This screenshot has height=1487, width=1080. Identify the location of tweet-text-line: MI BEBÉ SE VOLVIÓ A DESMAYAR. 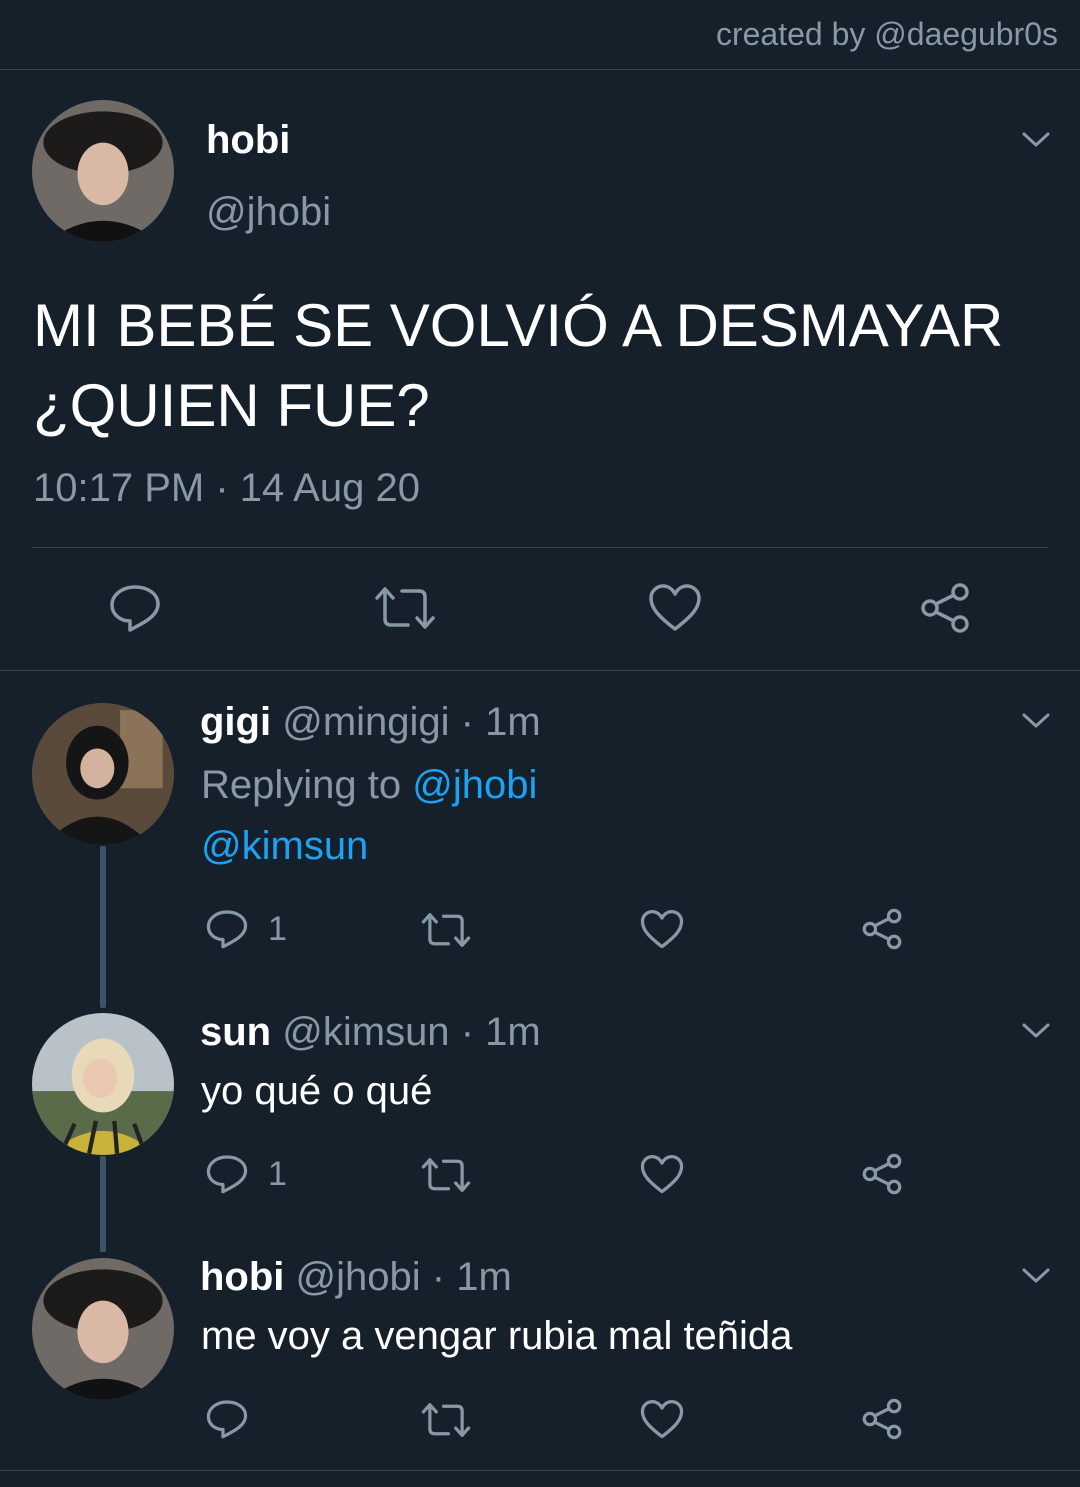
(518, 325).